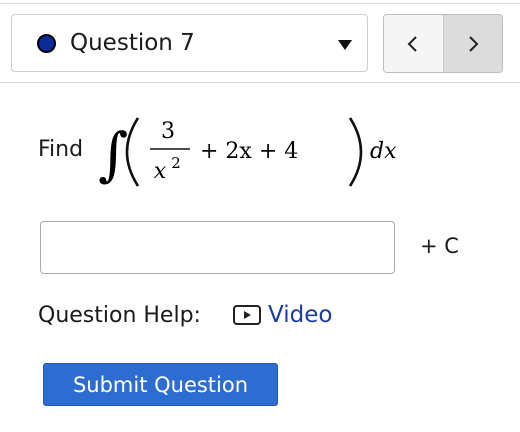  I want to click on differential: dx, so click(383, 151).